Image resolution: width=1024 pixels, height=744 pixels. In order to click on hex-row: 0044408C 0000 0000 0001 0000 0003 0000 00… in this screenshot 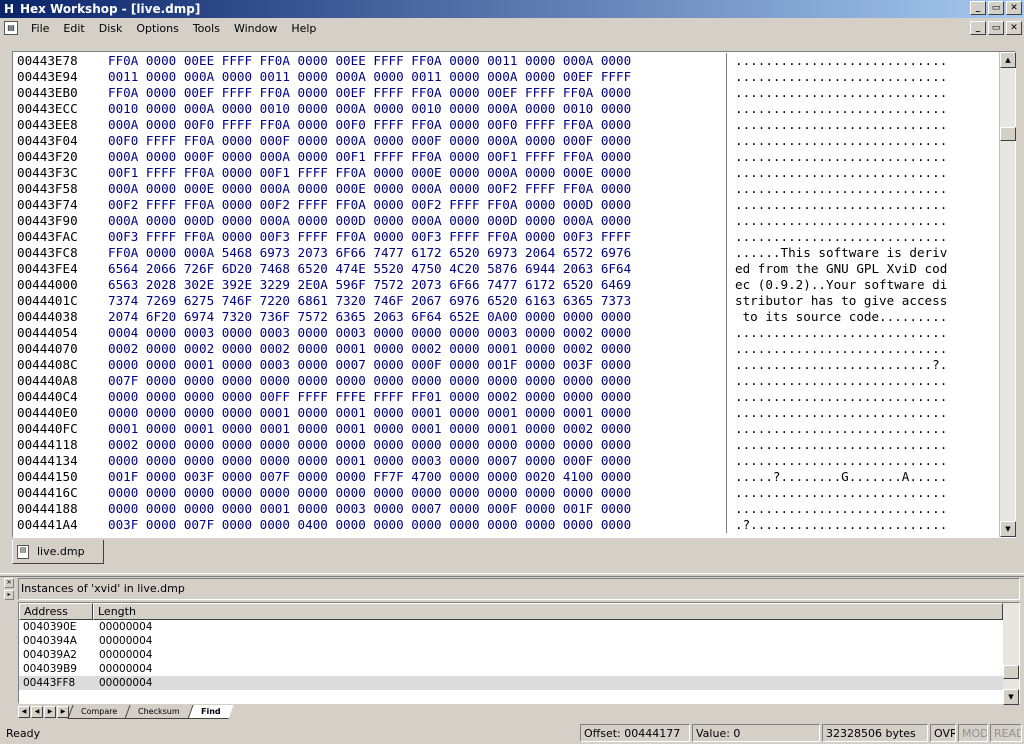, I will do `click(510, 365)`.